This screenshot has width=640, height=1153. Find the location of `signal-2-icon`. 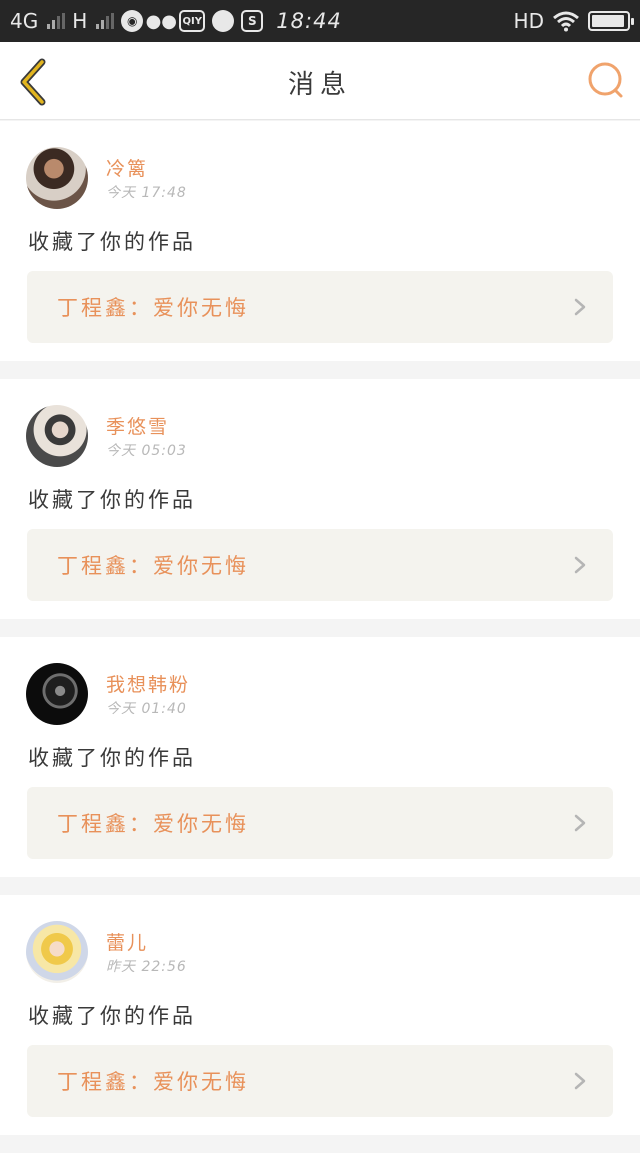

signal-2-icon is located at coordinates (105, 21).